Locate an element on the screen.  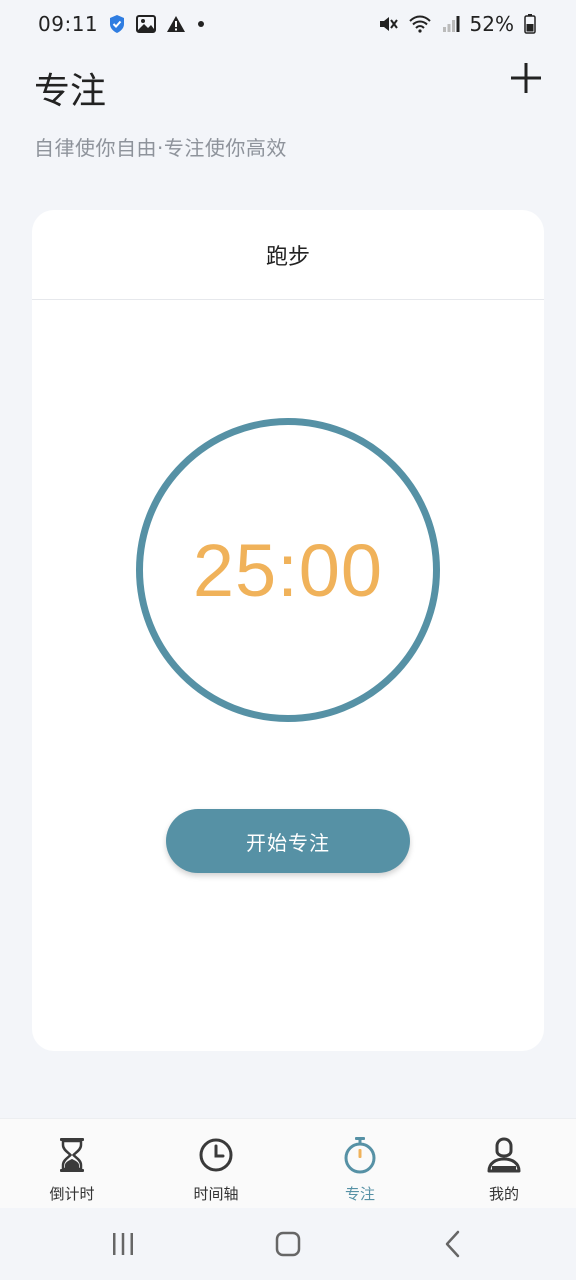
status-time: 09:11 is located at coordinates (68, 24).